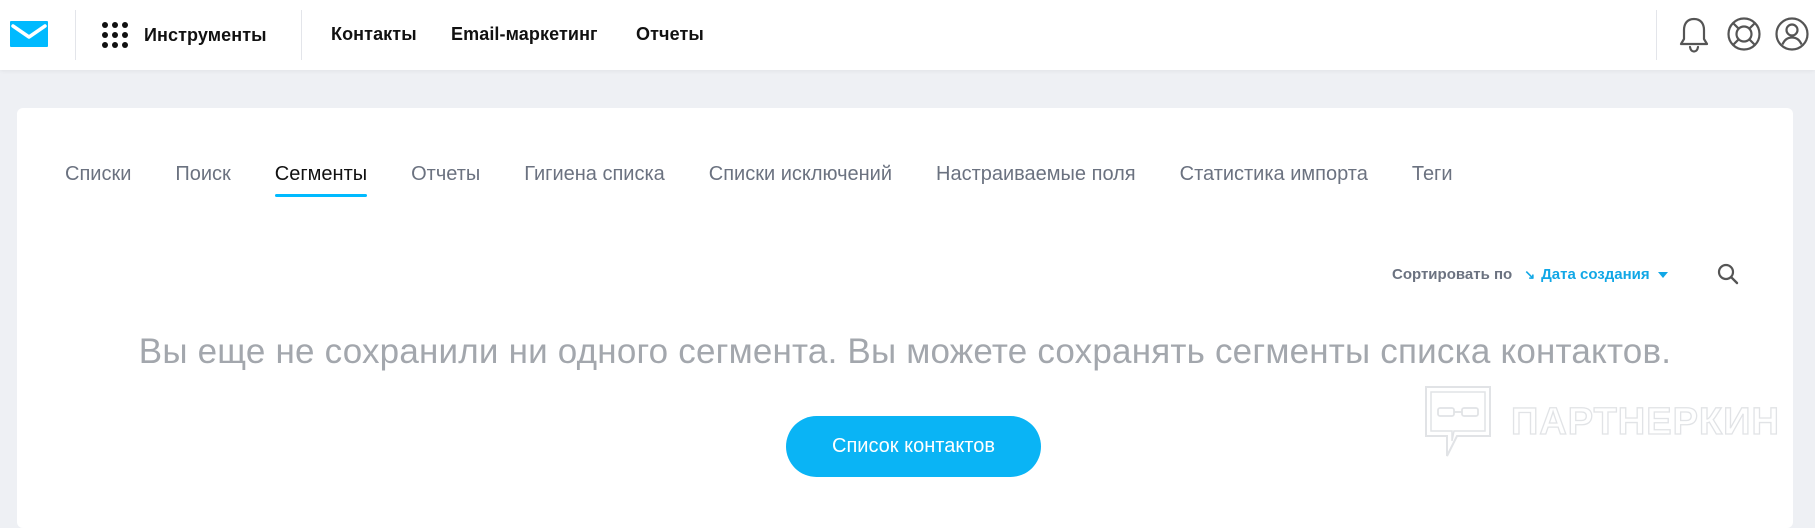 Image resolution: width=1815 pixels, height=528 pixels. Describe the element at coordinates (1274, 180) in the screenshot. I see `tab-import-statistics: Статистика импорта` at that location.